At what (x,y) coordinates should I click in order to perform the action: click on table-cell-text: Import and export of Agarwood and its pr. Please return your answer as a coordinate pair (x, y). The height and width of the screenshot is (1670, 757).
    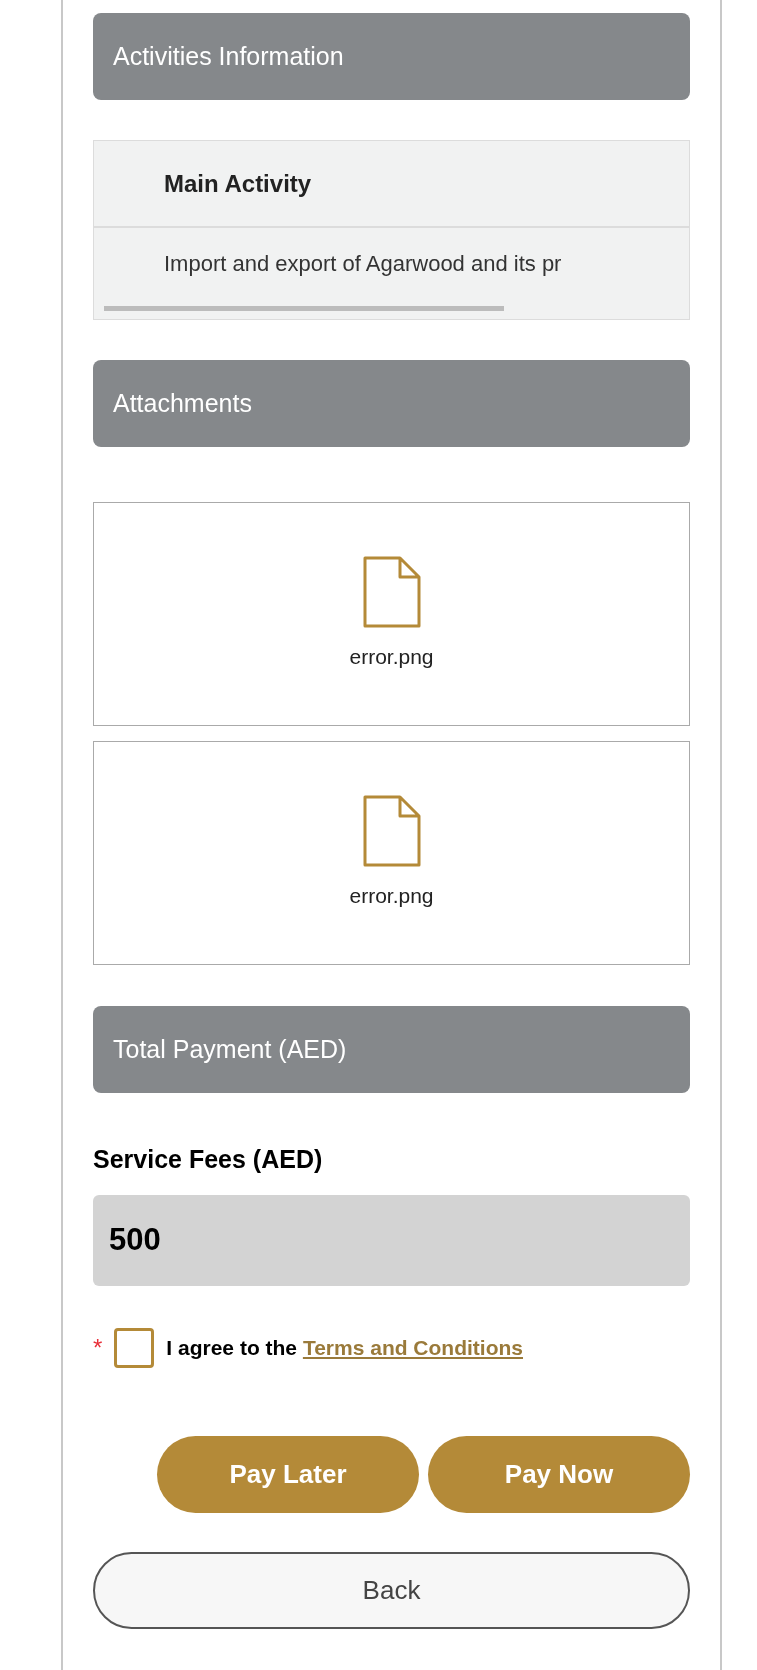
    Looking at the image, I should click on (363, 263).